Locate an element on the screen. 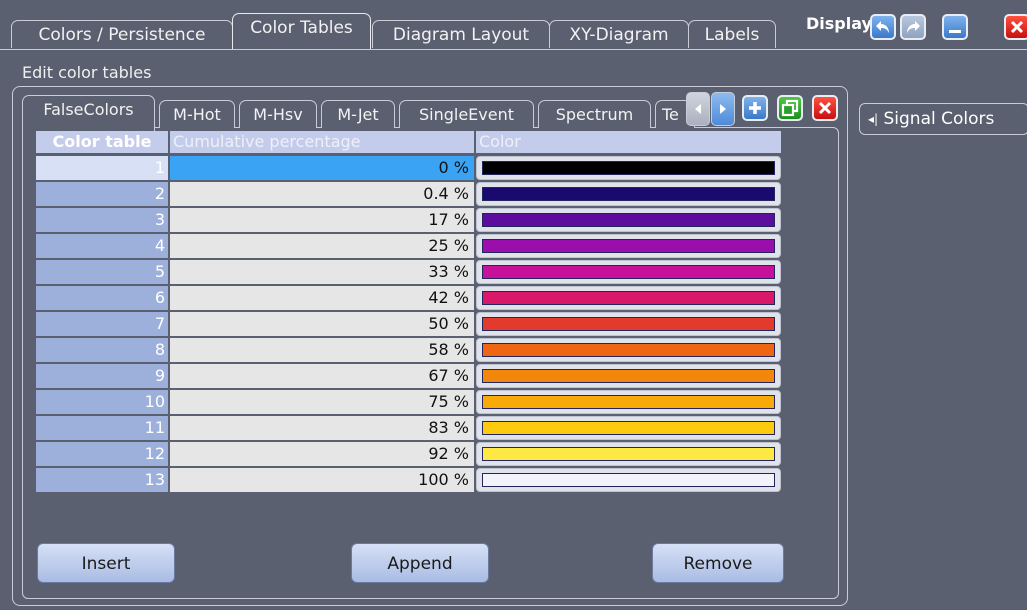 The width and height of the screenshot is (1027, 610). table-row: 10 75 % is located at coordinates (408, 403).